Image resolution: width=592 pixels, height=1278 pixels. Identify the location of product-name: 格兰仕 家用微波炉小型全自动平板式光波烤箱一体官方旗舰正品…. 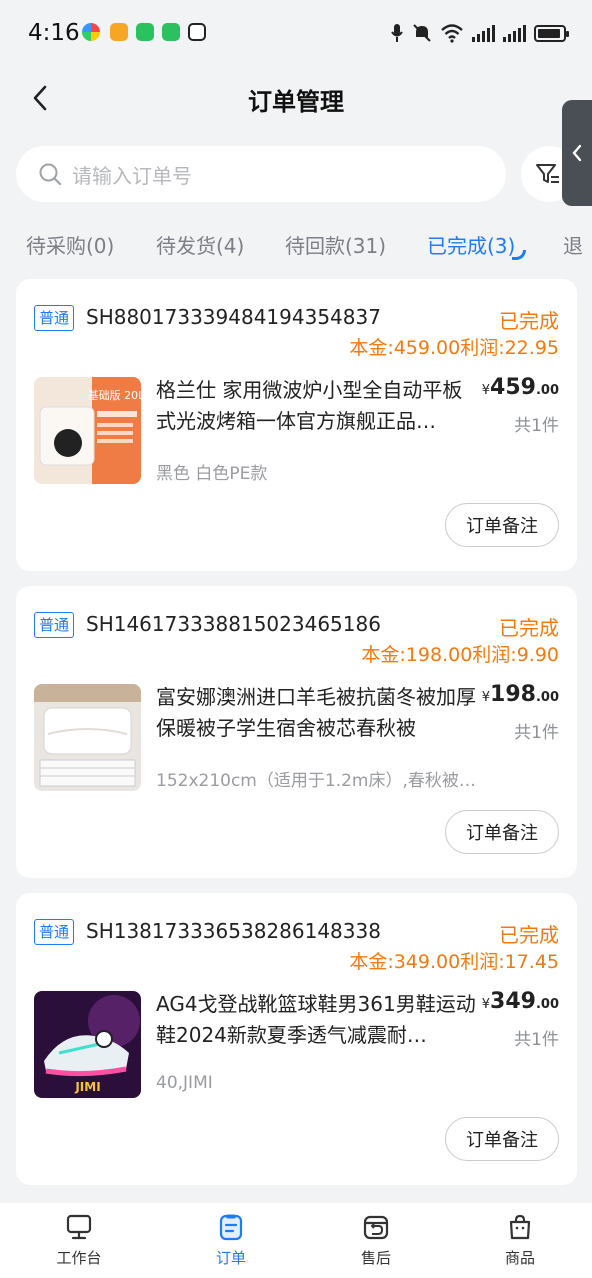
(318, 406).